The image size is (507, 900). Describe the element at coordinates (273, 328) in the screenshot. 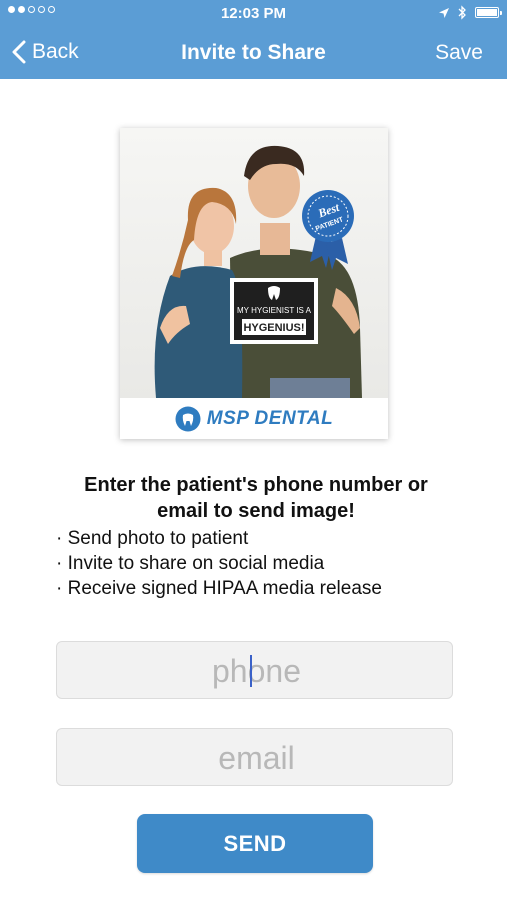

I see `sign-text-line2: HYGENIUS!` at that location.